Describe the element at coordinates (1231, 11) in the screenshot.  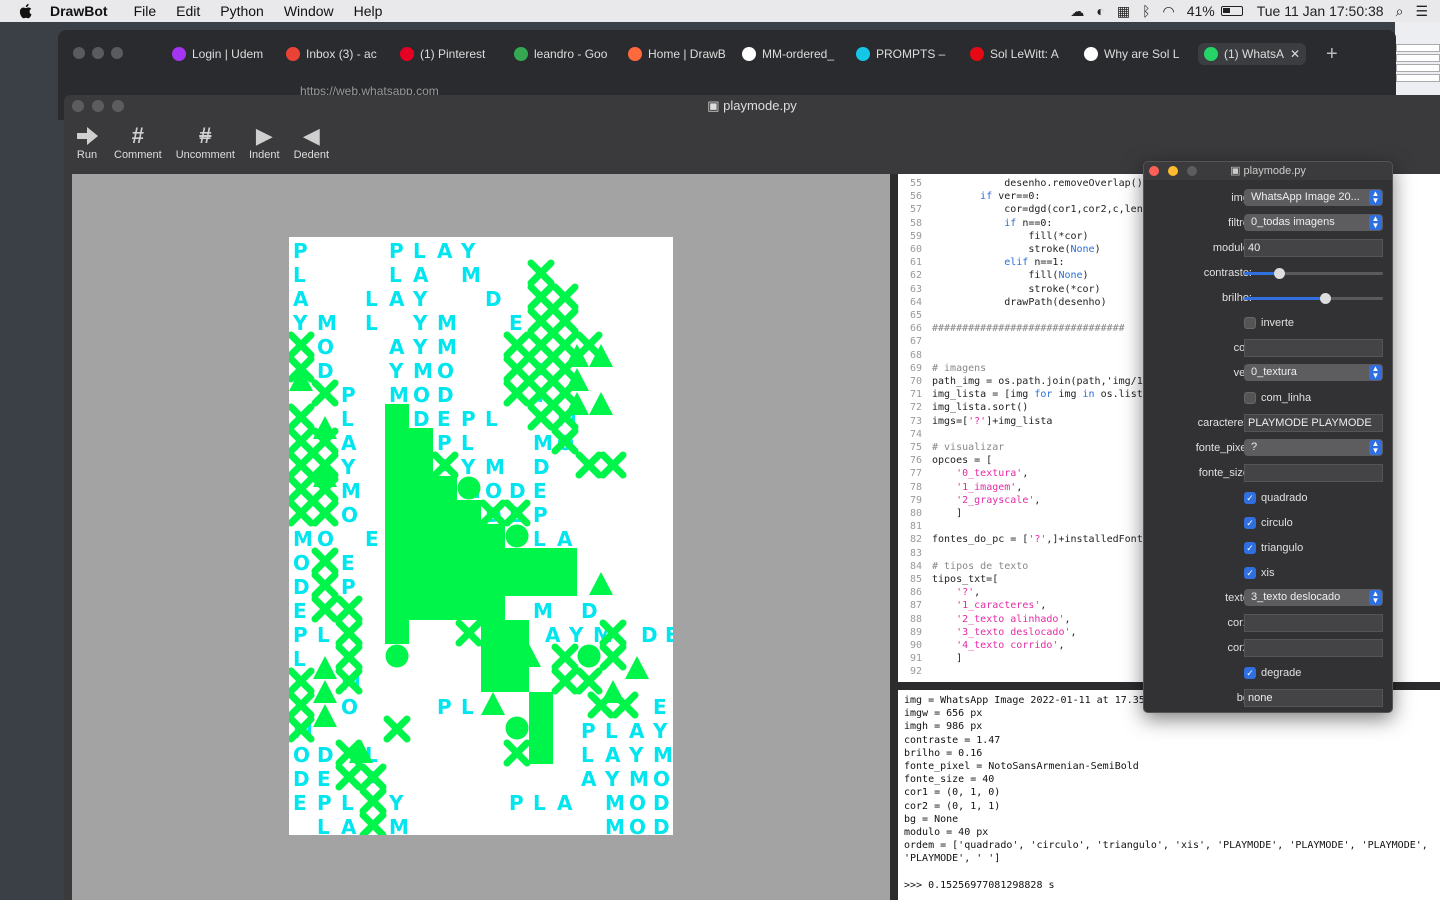
I see `battery-icon` at that location.